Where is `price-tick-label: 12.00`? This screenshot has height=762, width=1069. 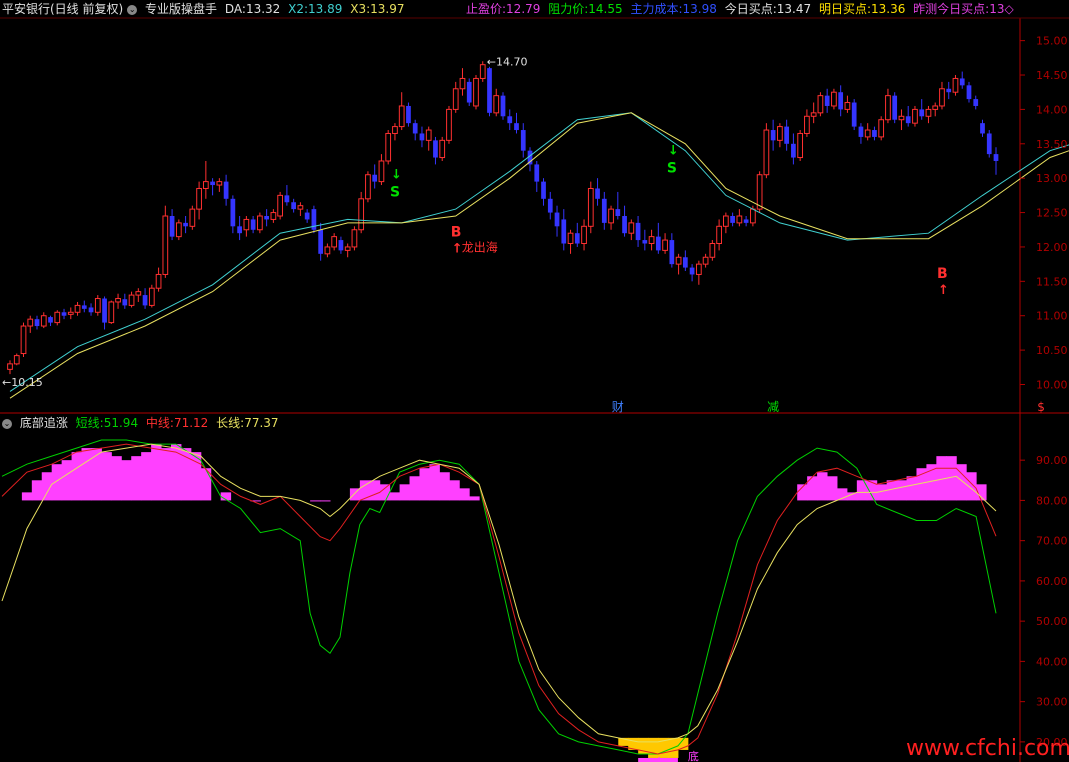 price-tick-label: 12.00 is located at coordinates (1052, 247).